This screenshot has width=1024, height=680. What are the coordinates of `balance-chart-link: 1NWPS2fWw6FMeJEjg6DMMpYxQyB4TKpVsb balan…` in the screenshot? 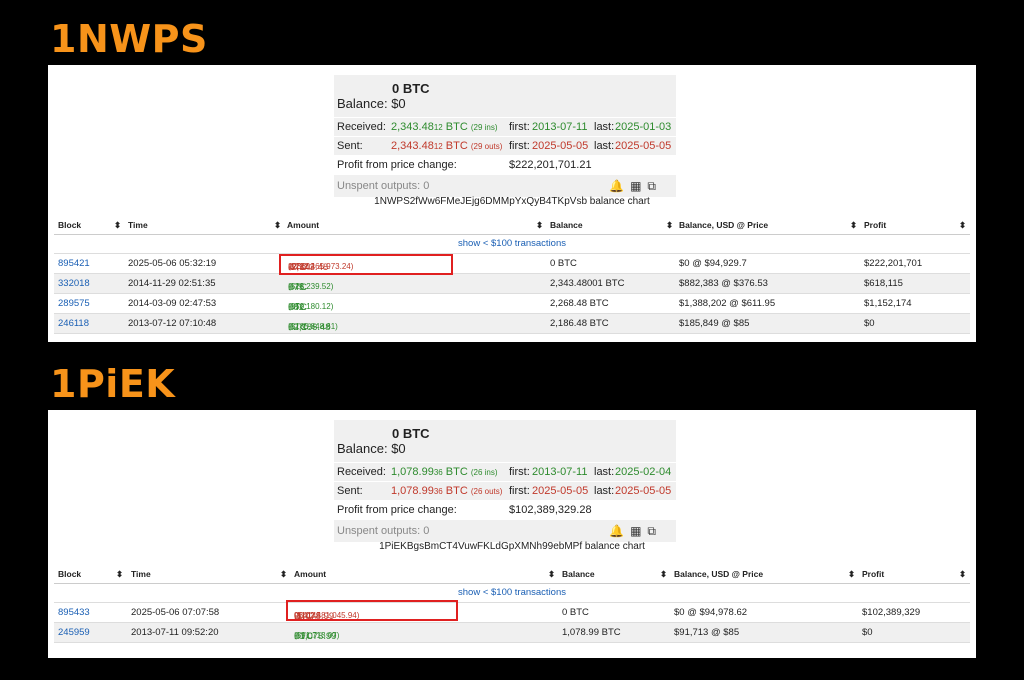 It's located at (512, 201).